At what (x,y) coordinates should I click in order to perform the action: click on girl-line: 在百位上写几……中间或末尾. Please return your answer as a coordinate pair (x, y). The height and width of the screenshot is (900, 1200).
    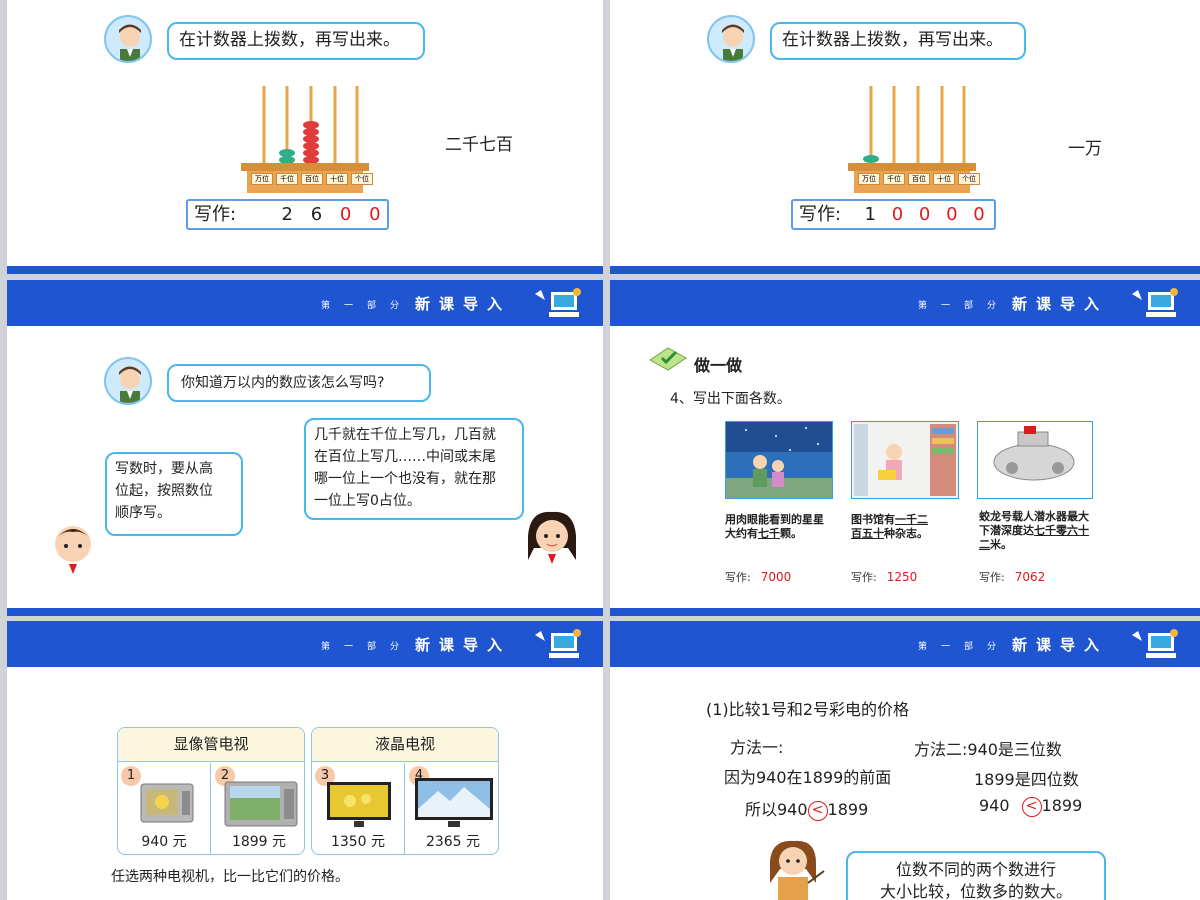
    Looking at the image, I should click on (405, 457).